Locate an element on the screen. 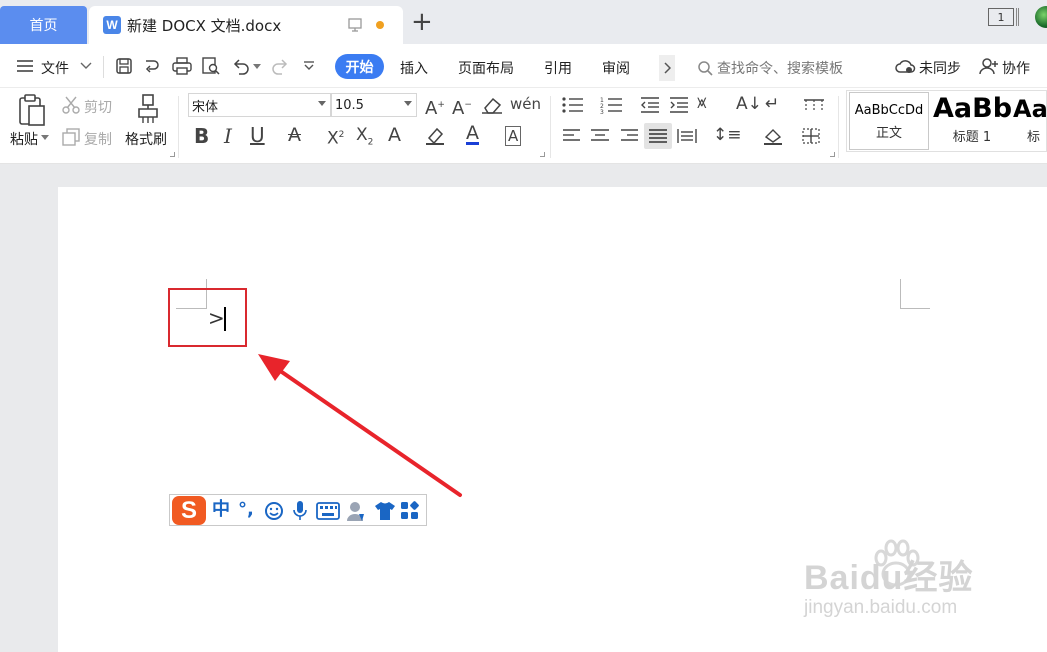 This screenshot has width=1047, height=652. format-painter-icon is located at coordinates (148, 109).